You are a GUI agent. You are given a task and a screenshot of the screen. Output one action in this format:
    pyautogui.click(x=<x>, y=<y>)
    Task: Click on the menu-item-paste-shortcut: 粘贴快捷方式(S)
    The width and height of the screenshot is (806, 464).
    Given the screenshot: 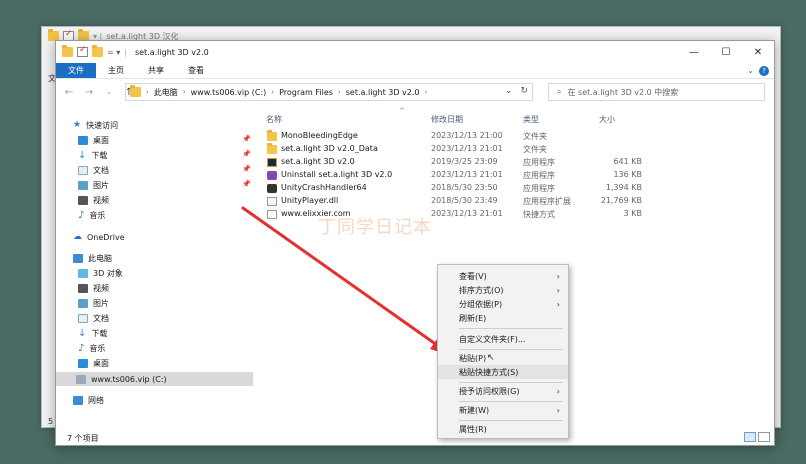 What is the action you would take?
    pyautogui.click(x=503, y=372)
    